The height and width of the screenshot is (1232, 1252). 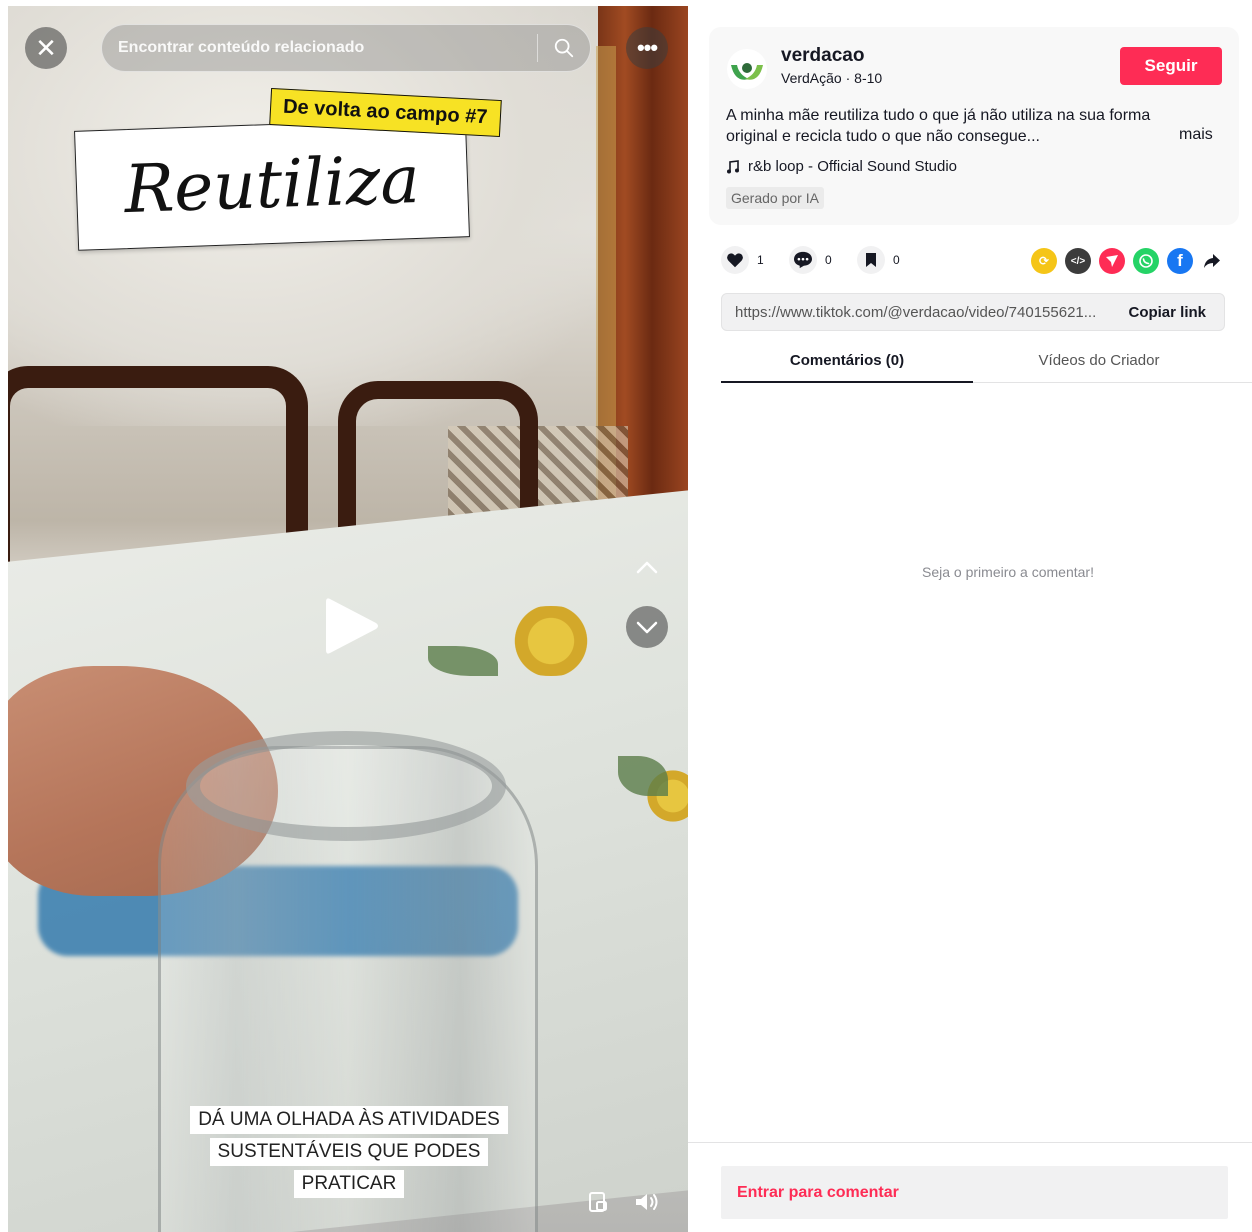 I want to click on search-icon, so click(x=564, y=48).